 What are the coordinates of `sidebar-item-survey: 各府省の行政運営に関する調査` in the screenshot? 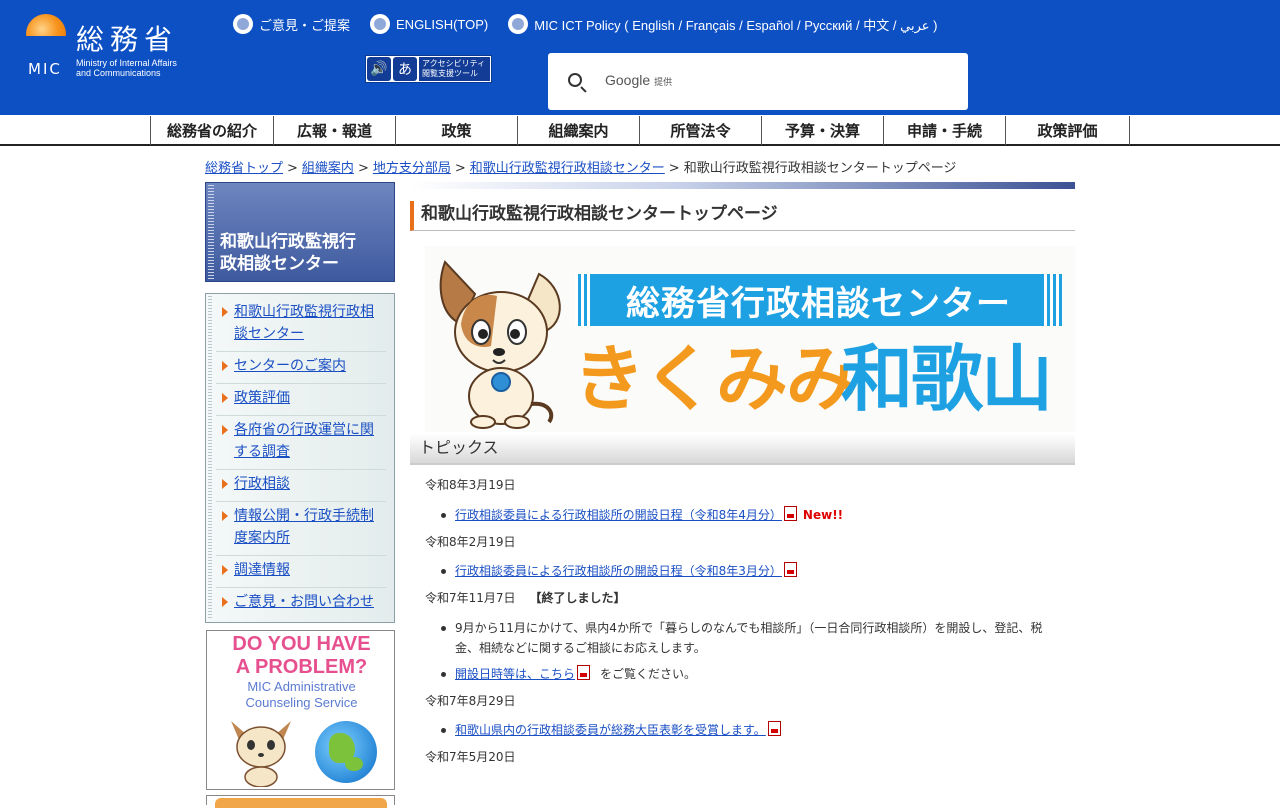 It's located at (301, 443).